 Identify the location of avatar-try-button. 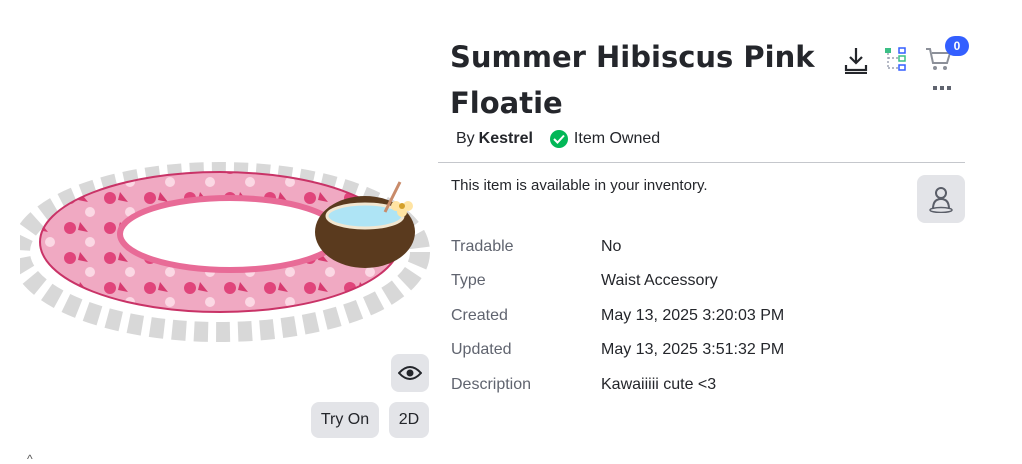
(941, 199).